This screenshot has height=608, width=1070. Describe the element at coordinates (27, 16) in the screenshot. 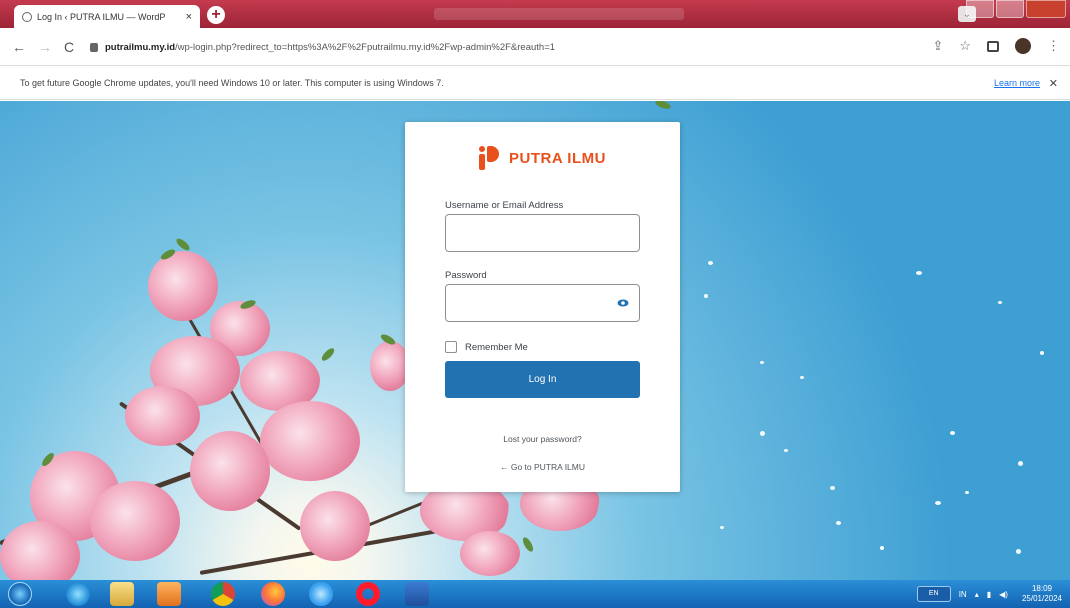

I see `globe-icon` at that location.